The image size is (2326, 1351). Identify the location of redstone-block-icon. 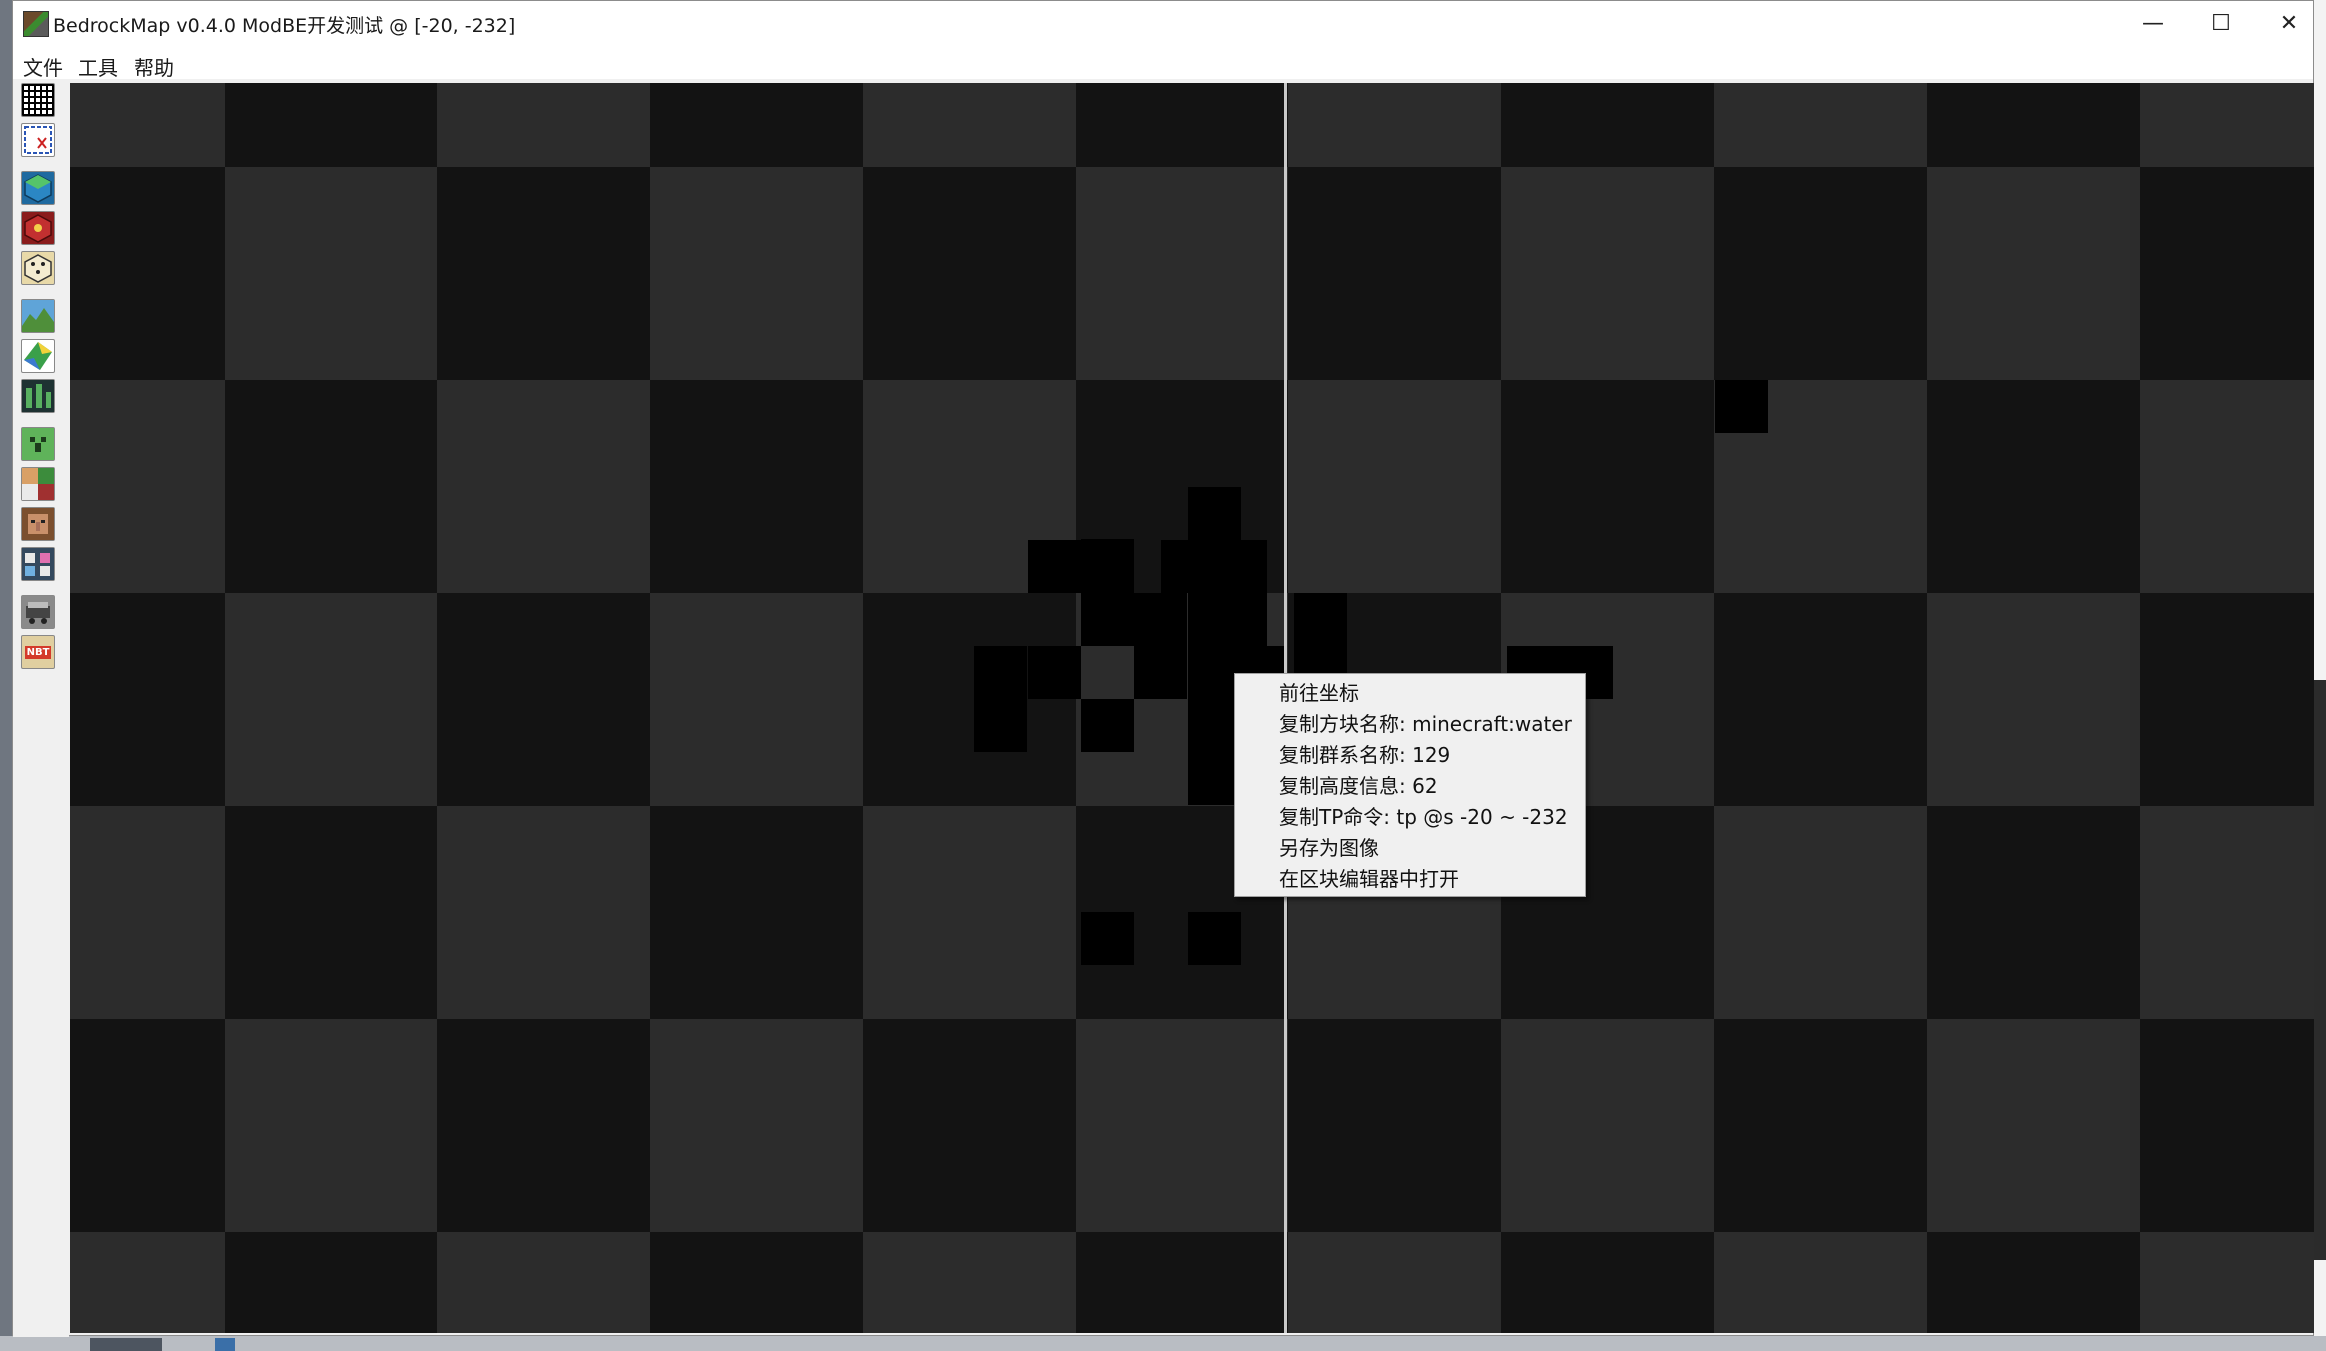
(38, 228).